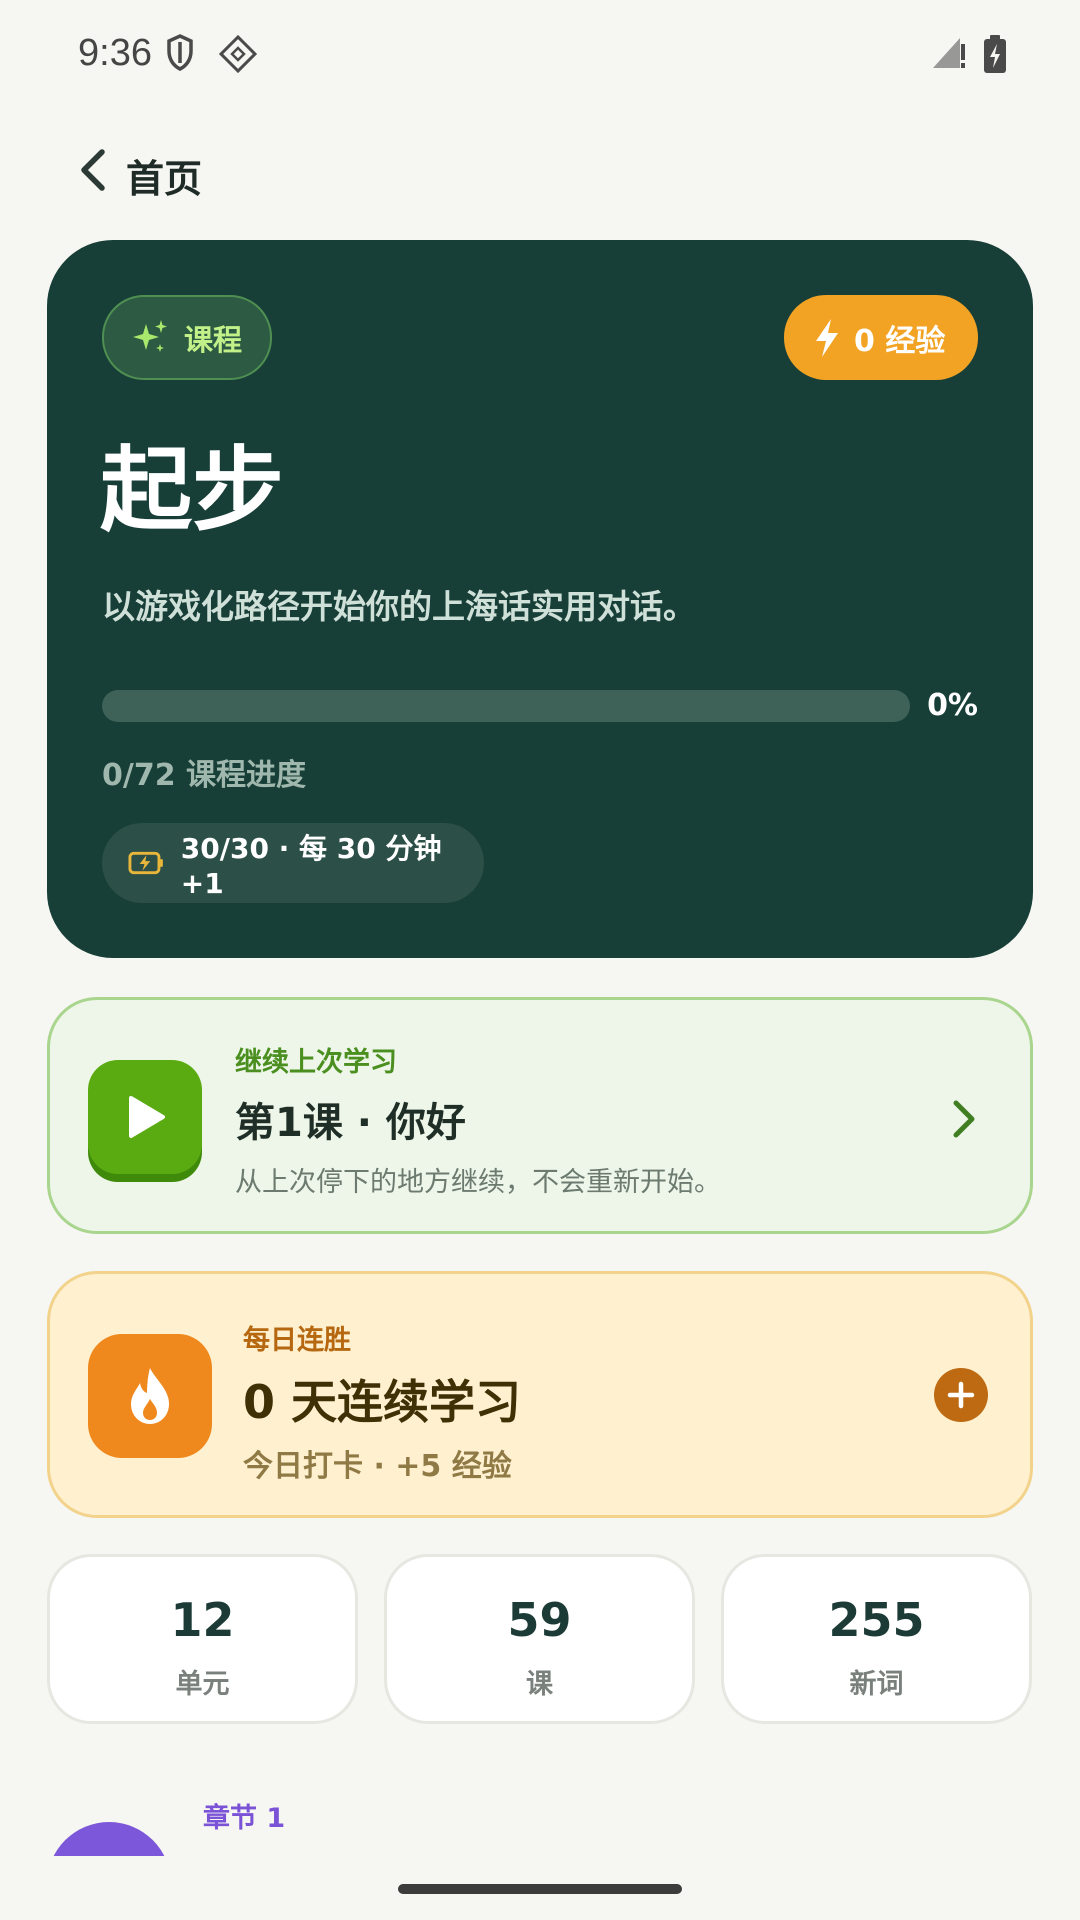 The image size is (1080, 1920). I want to click on battery-charging-icon, so click(995, 54).